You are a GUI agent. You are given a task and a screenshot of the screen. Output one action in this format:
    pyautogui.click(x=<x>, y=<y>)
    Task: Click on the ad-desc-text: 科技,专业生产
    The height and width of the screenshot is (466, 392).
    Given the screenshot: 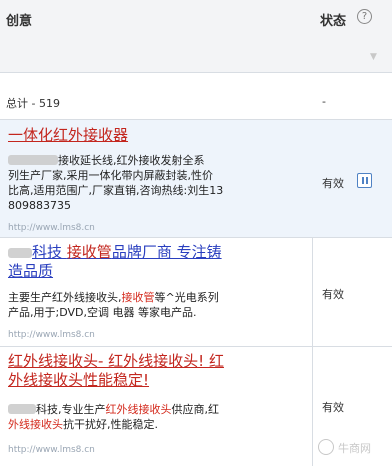 What is the action you would take?
    pyautogui.click(x=71, y=409)
    